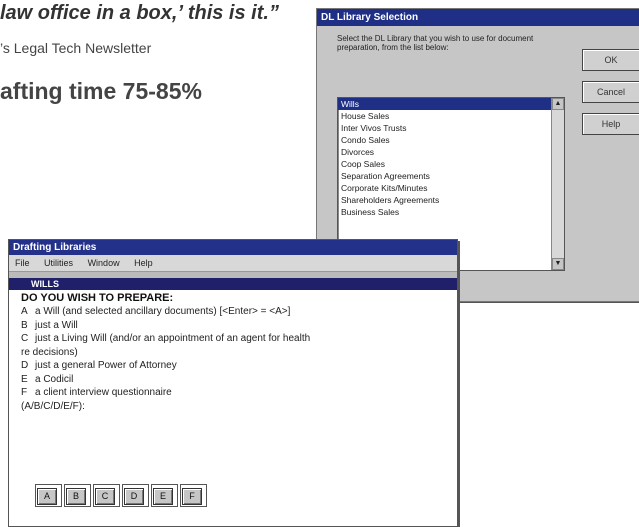  I want to click on menu-bar: File Utilities Window Help, so click(233, 263).